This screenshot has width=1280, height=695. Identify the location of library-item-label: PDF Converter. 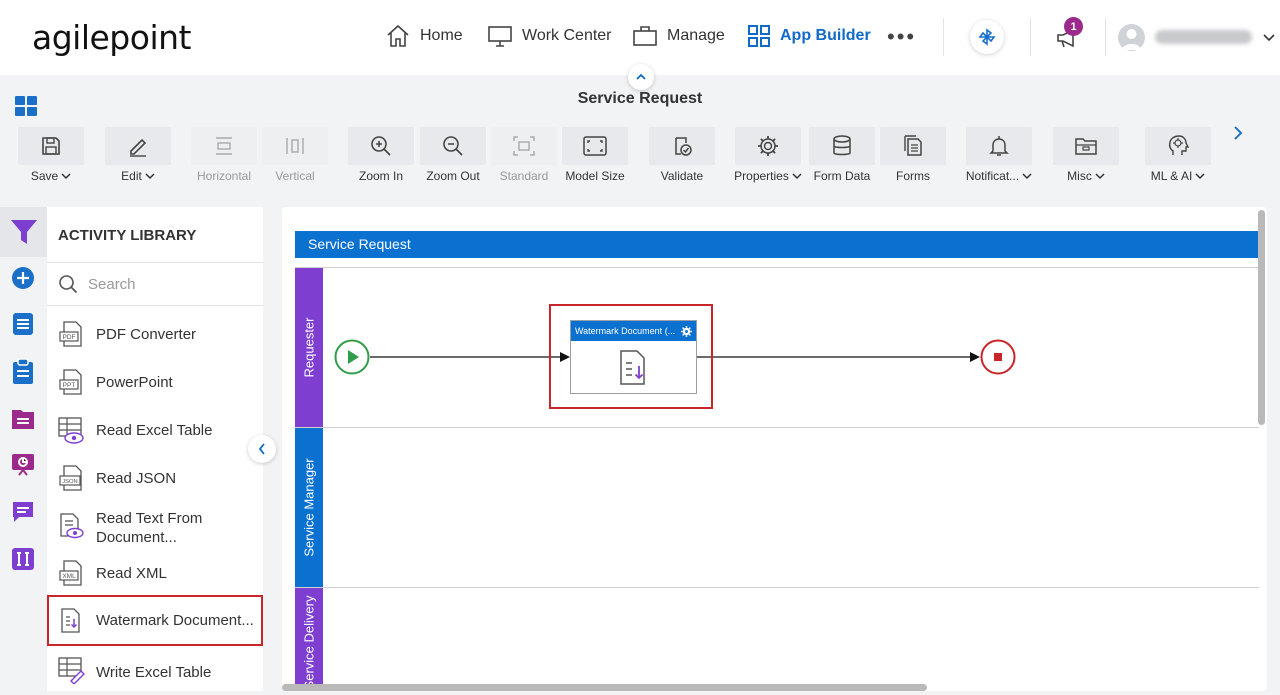
(146, 334).